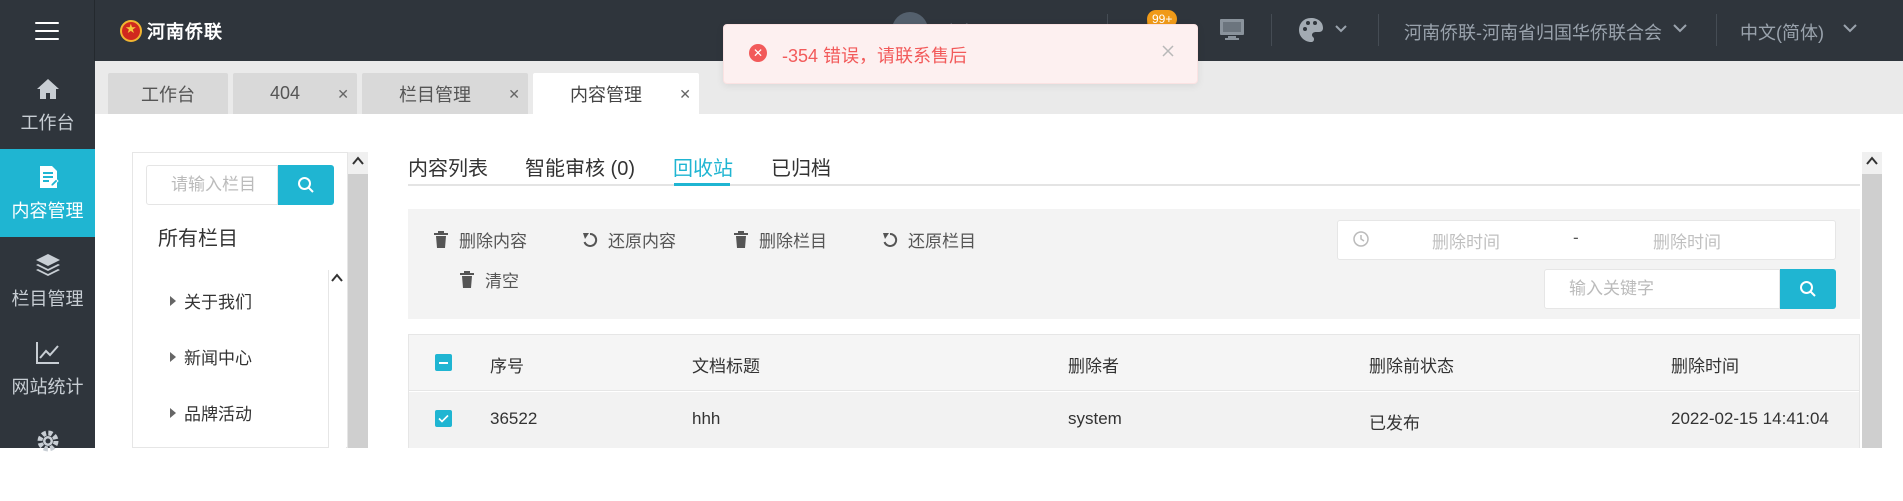 Image resolution: width=1903 pixels, height=501 pixels. I want to click on keyword-search-input: 输入关键字, so click(1662, 289).